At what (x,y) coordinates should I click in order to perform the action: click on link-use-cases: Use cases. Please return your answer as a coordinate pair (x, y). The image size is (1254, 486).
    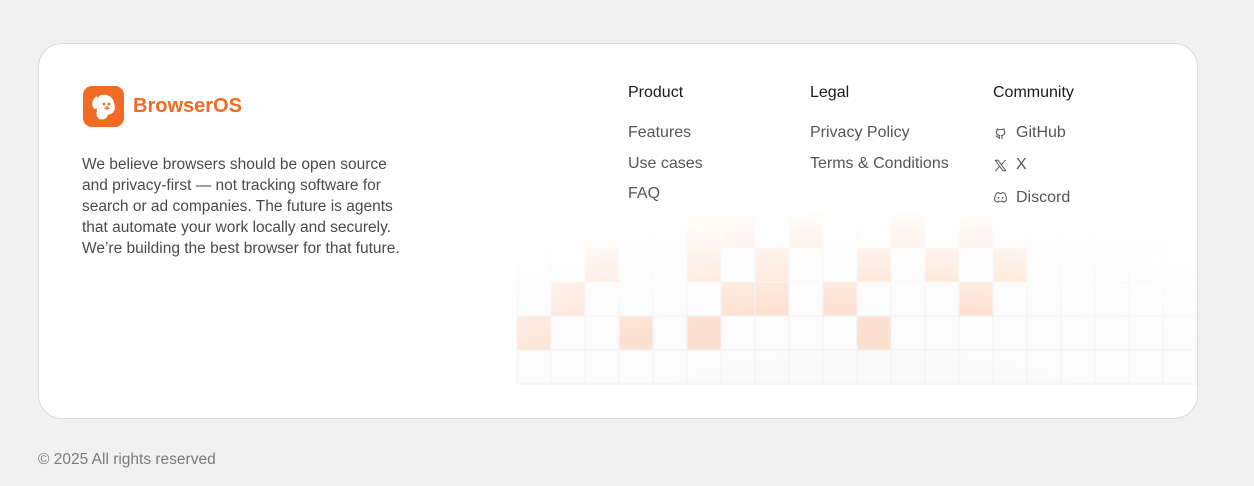
    Looking at the image, I should click on (665, 164).